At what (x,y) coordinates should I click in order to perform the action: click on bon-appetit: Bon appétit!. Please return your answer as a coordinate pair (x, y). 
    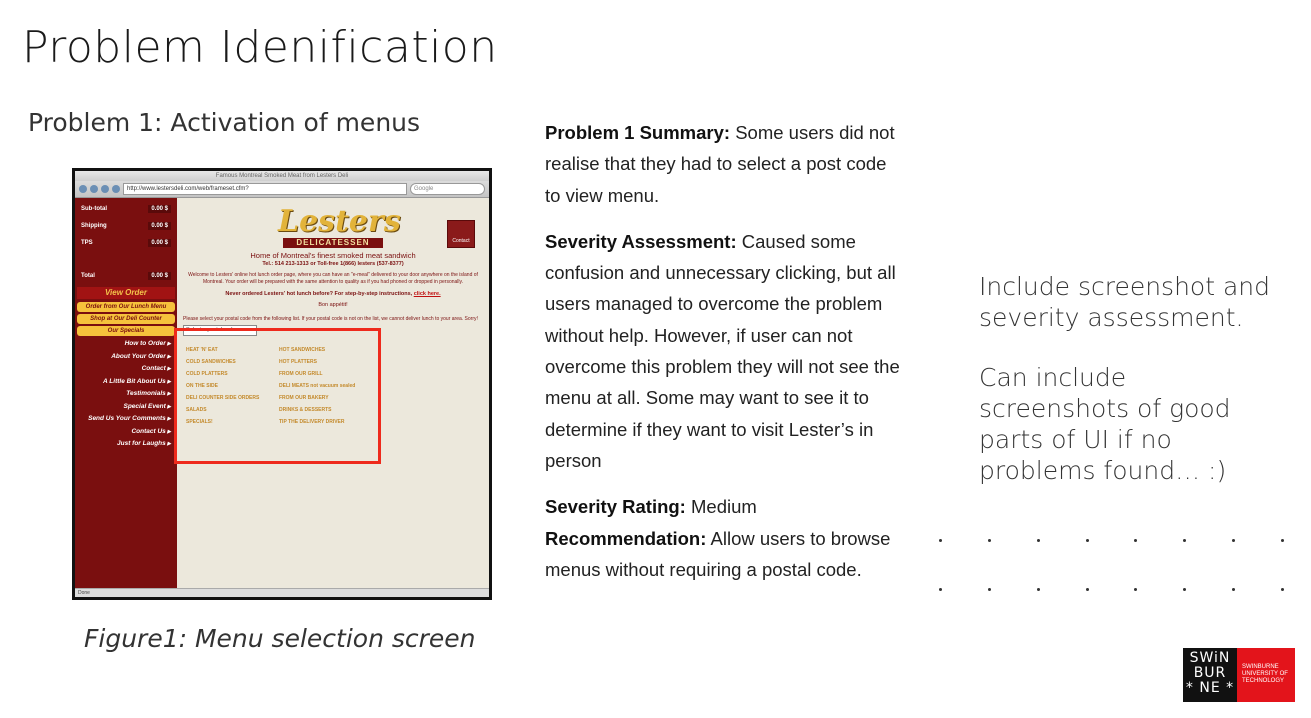
    Looking at the image, I should click on (333, 305).